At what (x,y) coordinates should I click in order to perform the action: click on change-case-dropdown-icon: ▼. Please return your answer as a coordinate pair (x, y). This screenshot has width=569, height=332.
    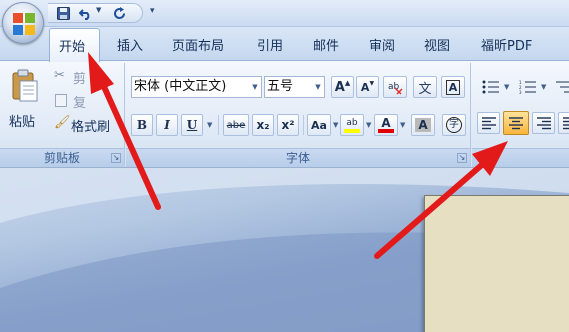
    Looking at the image, I should click on (335, 125).